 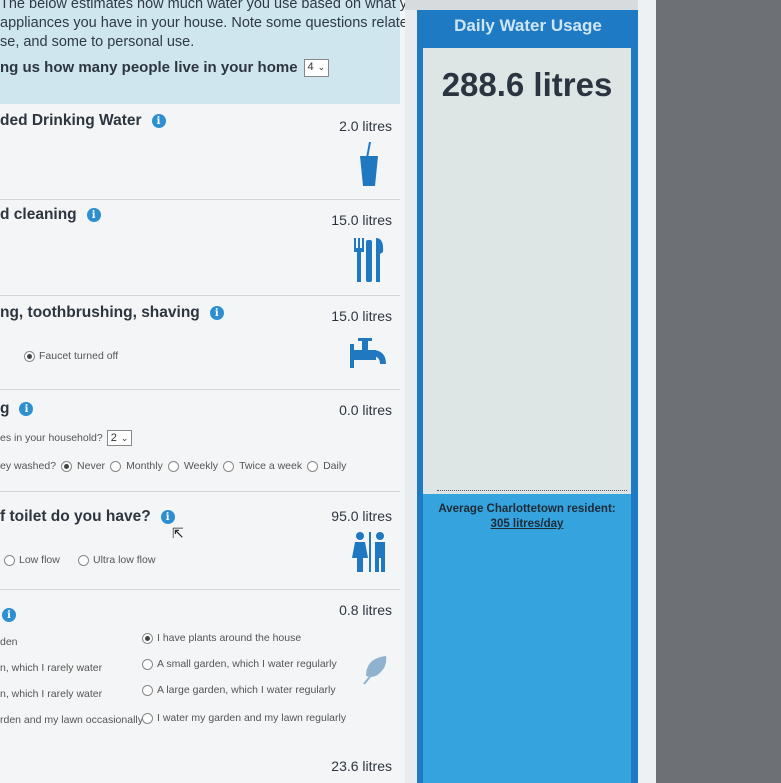 I want to click on option-monthly: Monthly, so click(x=144, y=466).